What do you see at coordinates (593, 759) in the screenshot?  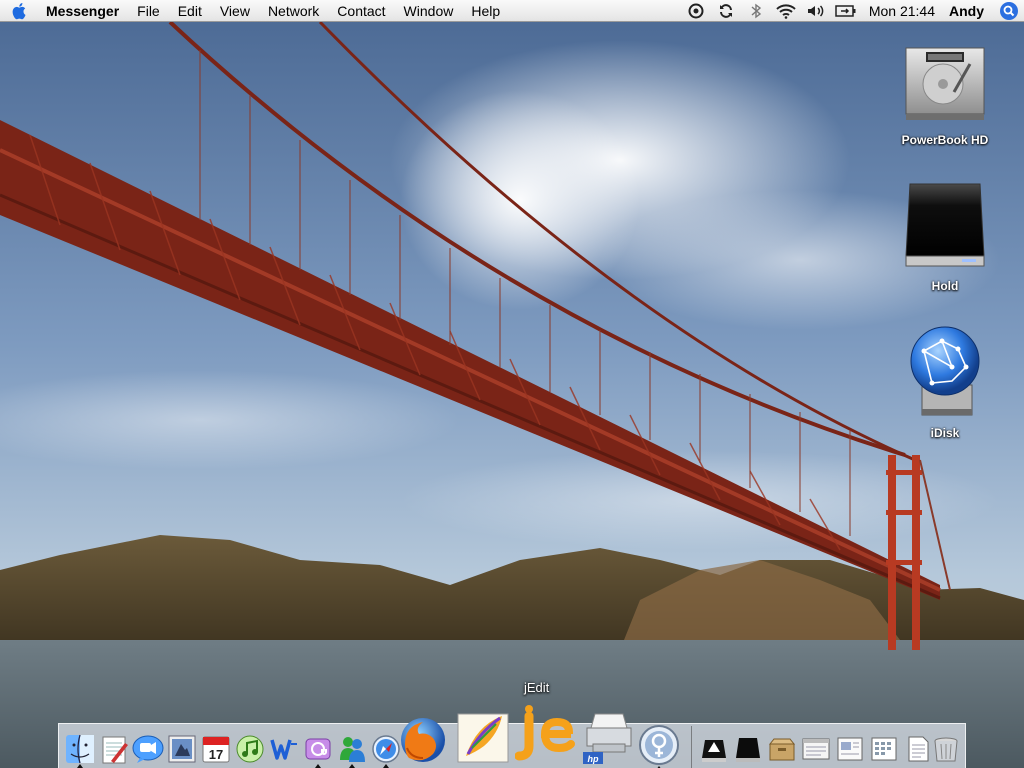 I see `hp-logo-text: hp` at bounding box center [593, 759].